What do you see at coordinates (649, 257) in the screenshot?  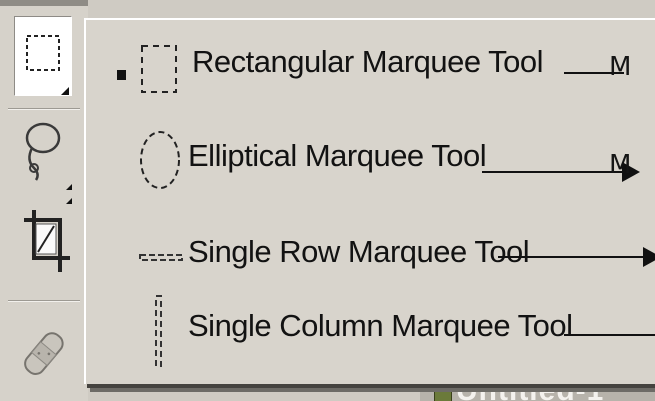 I see `arrowhead-icon` at bounding box center [649, 257].